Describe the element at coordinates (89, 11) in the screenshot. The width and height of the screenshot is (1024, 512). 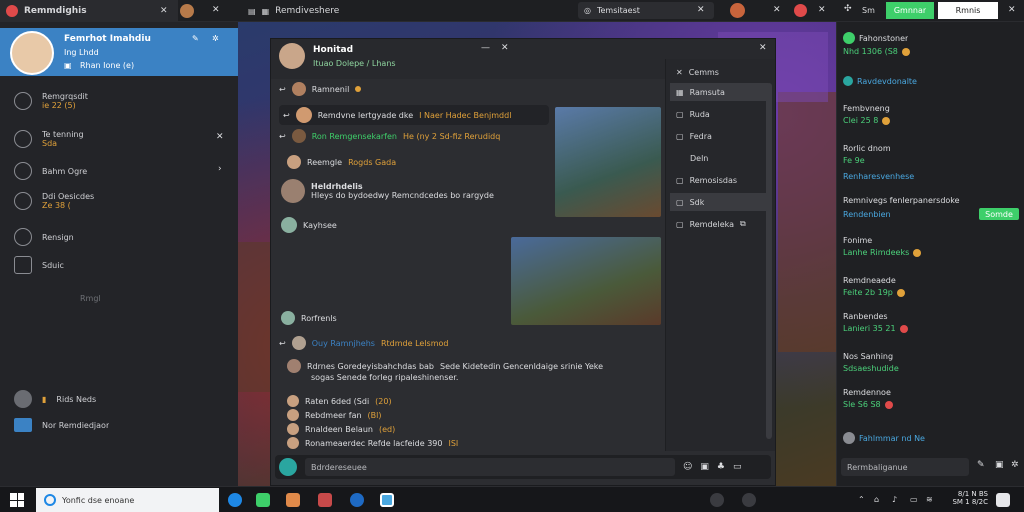
I see `app-tab: Remmdighis ✕` at that location.